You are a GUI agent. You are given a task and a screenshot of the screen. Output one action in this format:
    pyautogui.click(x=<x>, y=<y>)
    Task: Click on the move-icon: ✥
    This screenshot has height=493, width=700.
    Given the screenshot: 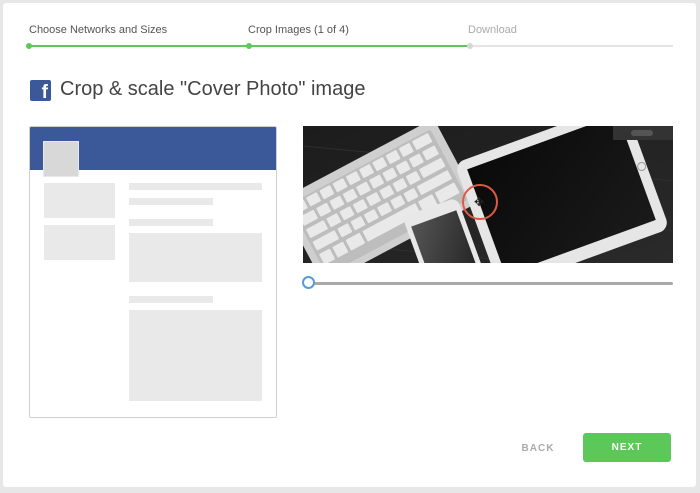 What is the action you would take?
    pyautogui.click(x=479, y=202)
    